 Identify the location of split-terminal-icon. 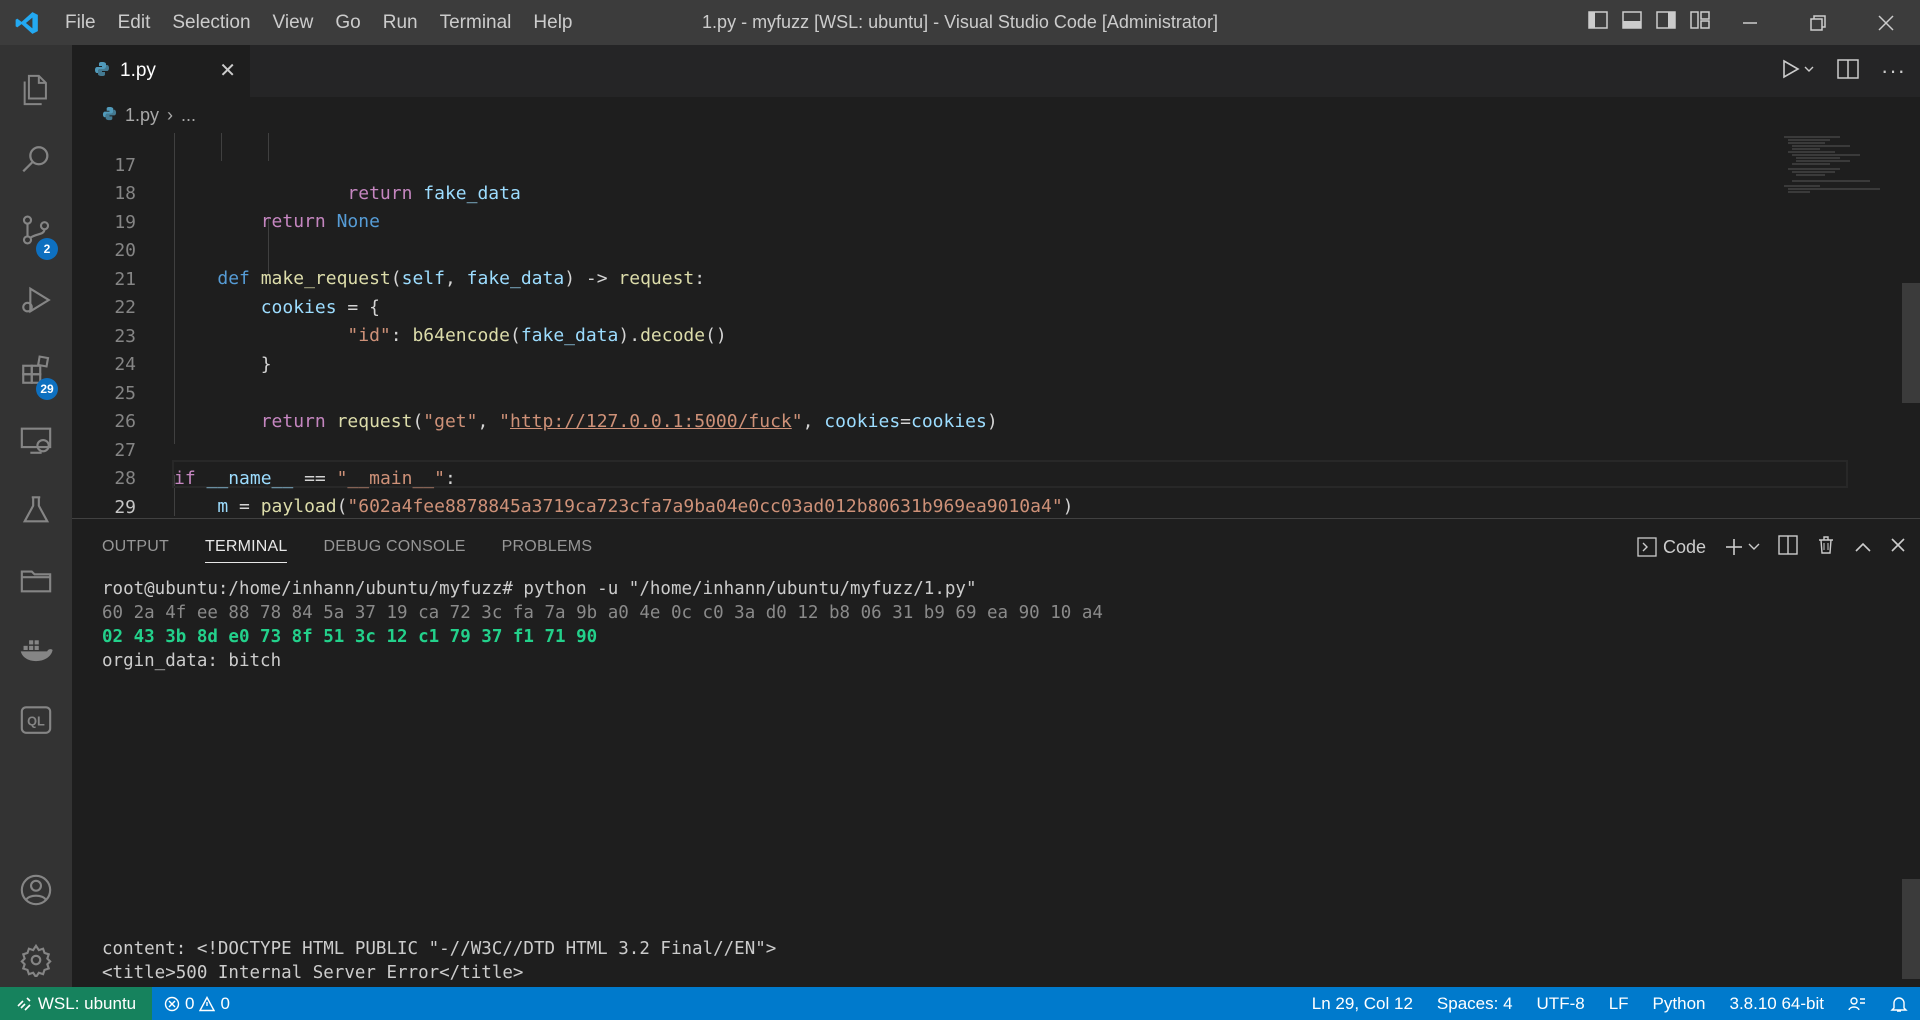
(1788, 547).